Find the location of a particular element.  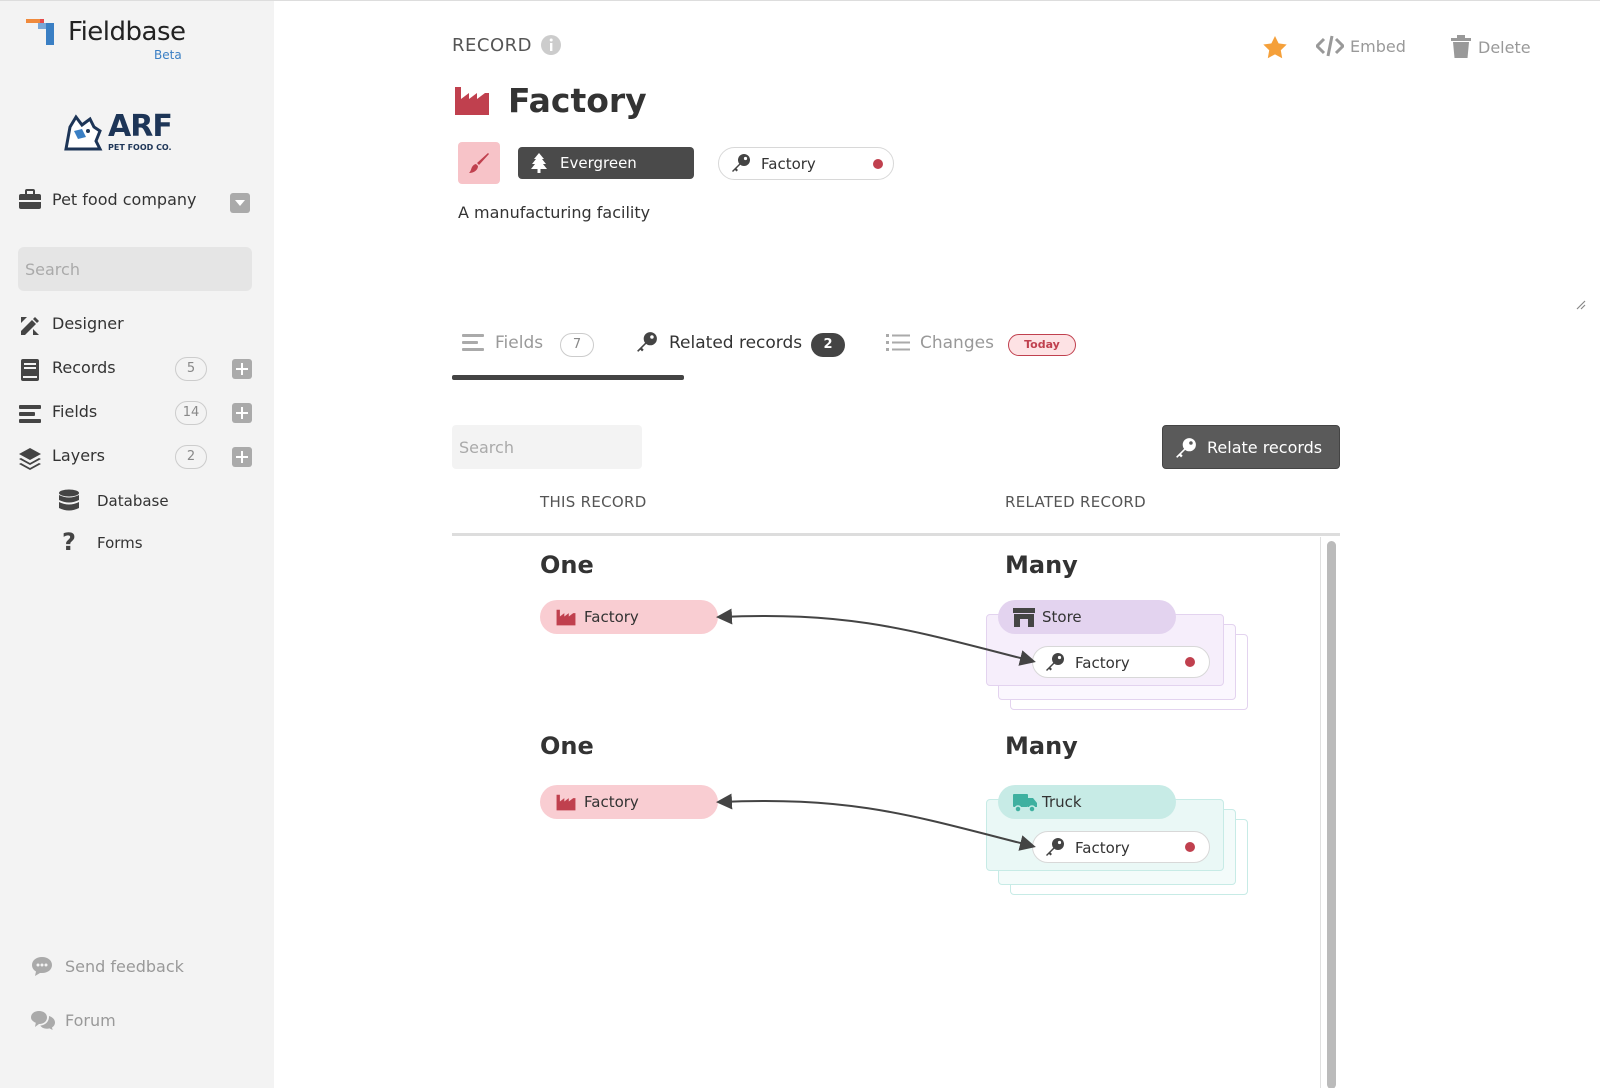

layers-count-badge: 2 is located at coordinates (191, 457).